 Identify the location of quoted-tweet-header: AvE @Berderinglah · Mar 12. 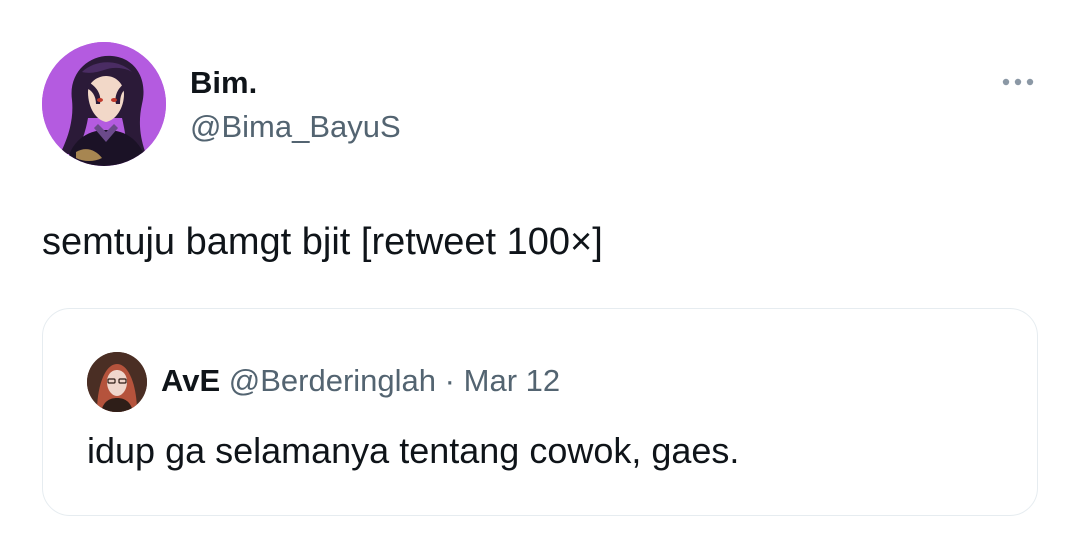
(360, 381).